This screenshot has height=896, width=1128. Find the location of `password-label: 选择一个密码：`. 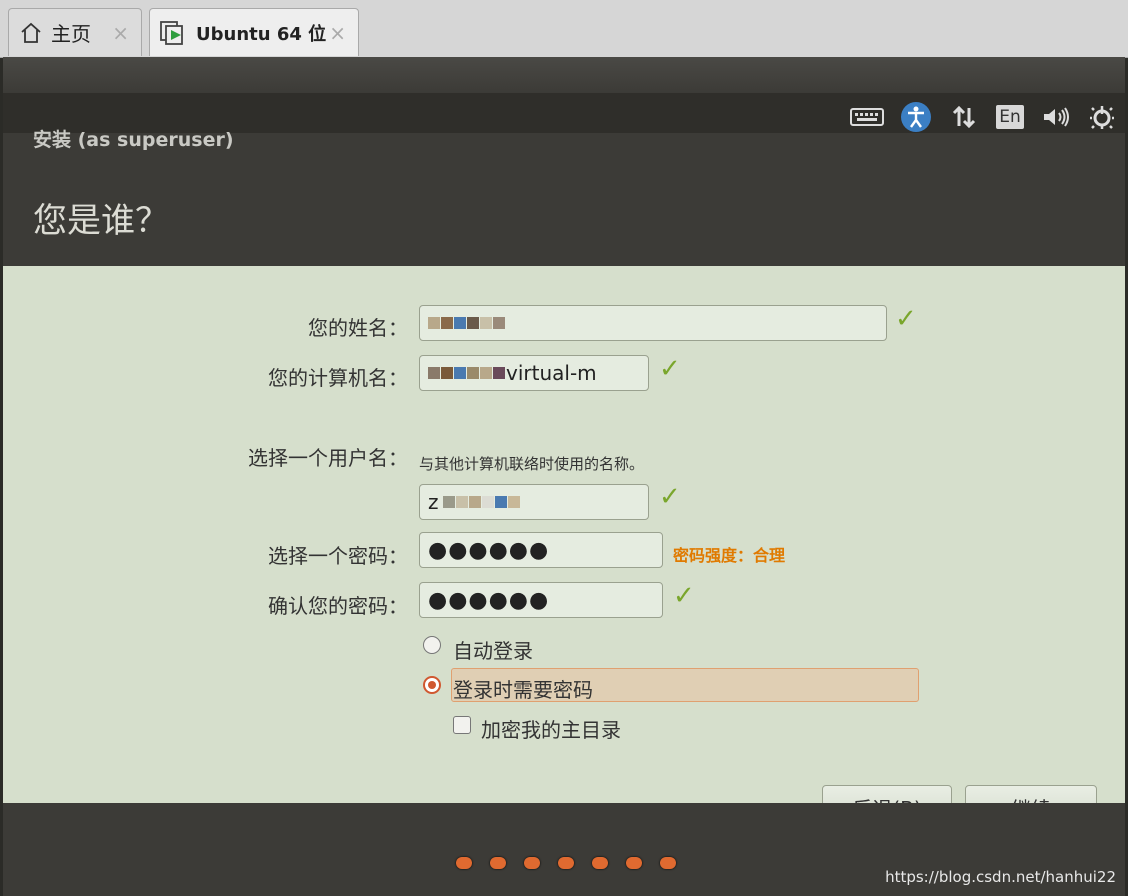

password-label: 选择一个密码： is located at coordinates (338, 556).